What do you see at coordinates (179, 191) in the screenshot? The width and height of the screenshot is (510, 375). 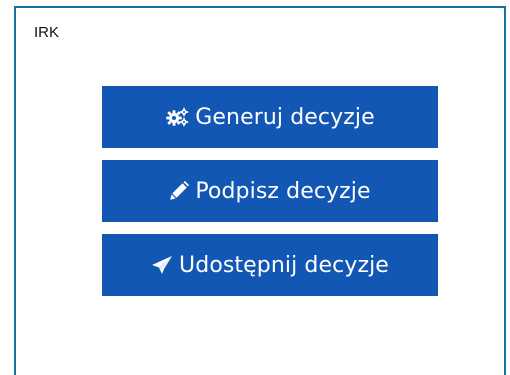 I see `pencil-icon` at bounding box center [179, 191].